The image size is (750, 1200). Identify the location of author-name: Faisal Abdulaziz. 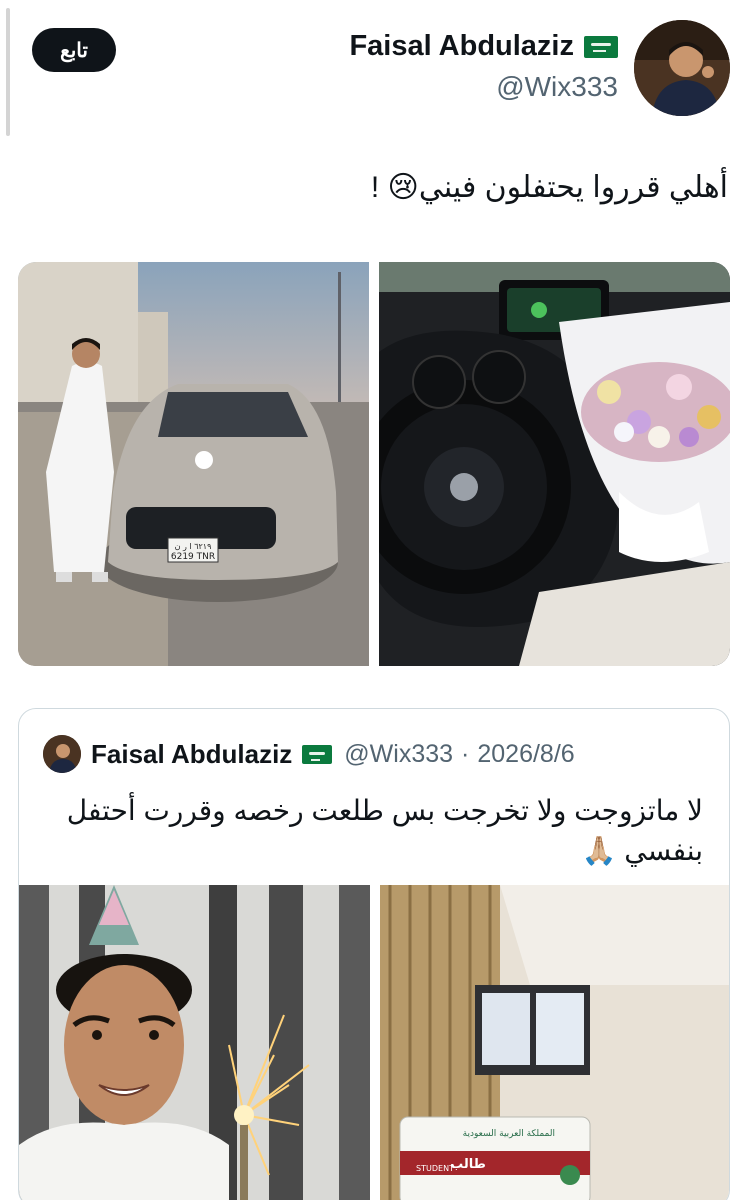
(461, 46).